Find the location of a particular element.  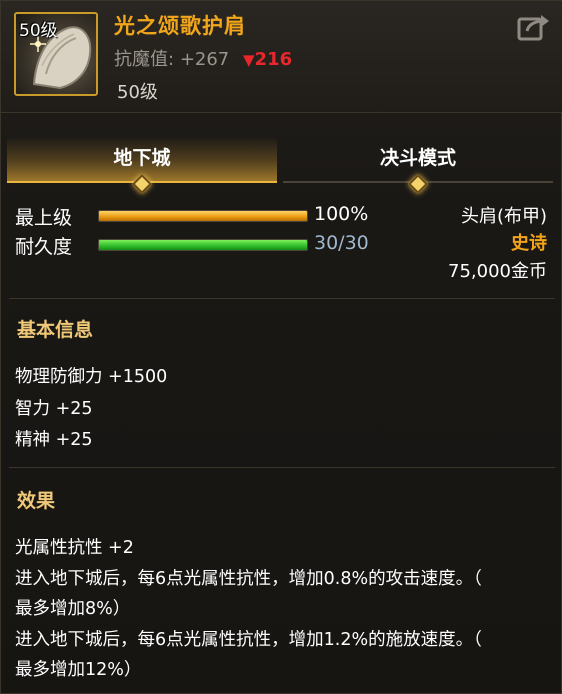

magic-resist-diff-value: 216 is located at coordinates (273, 59).